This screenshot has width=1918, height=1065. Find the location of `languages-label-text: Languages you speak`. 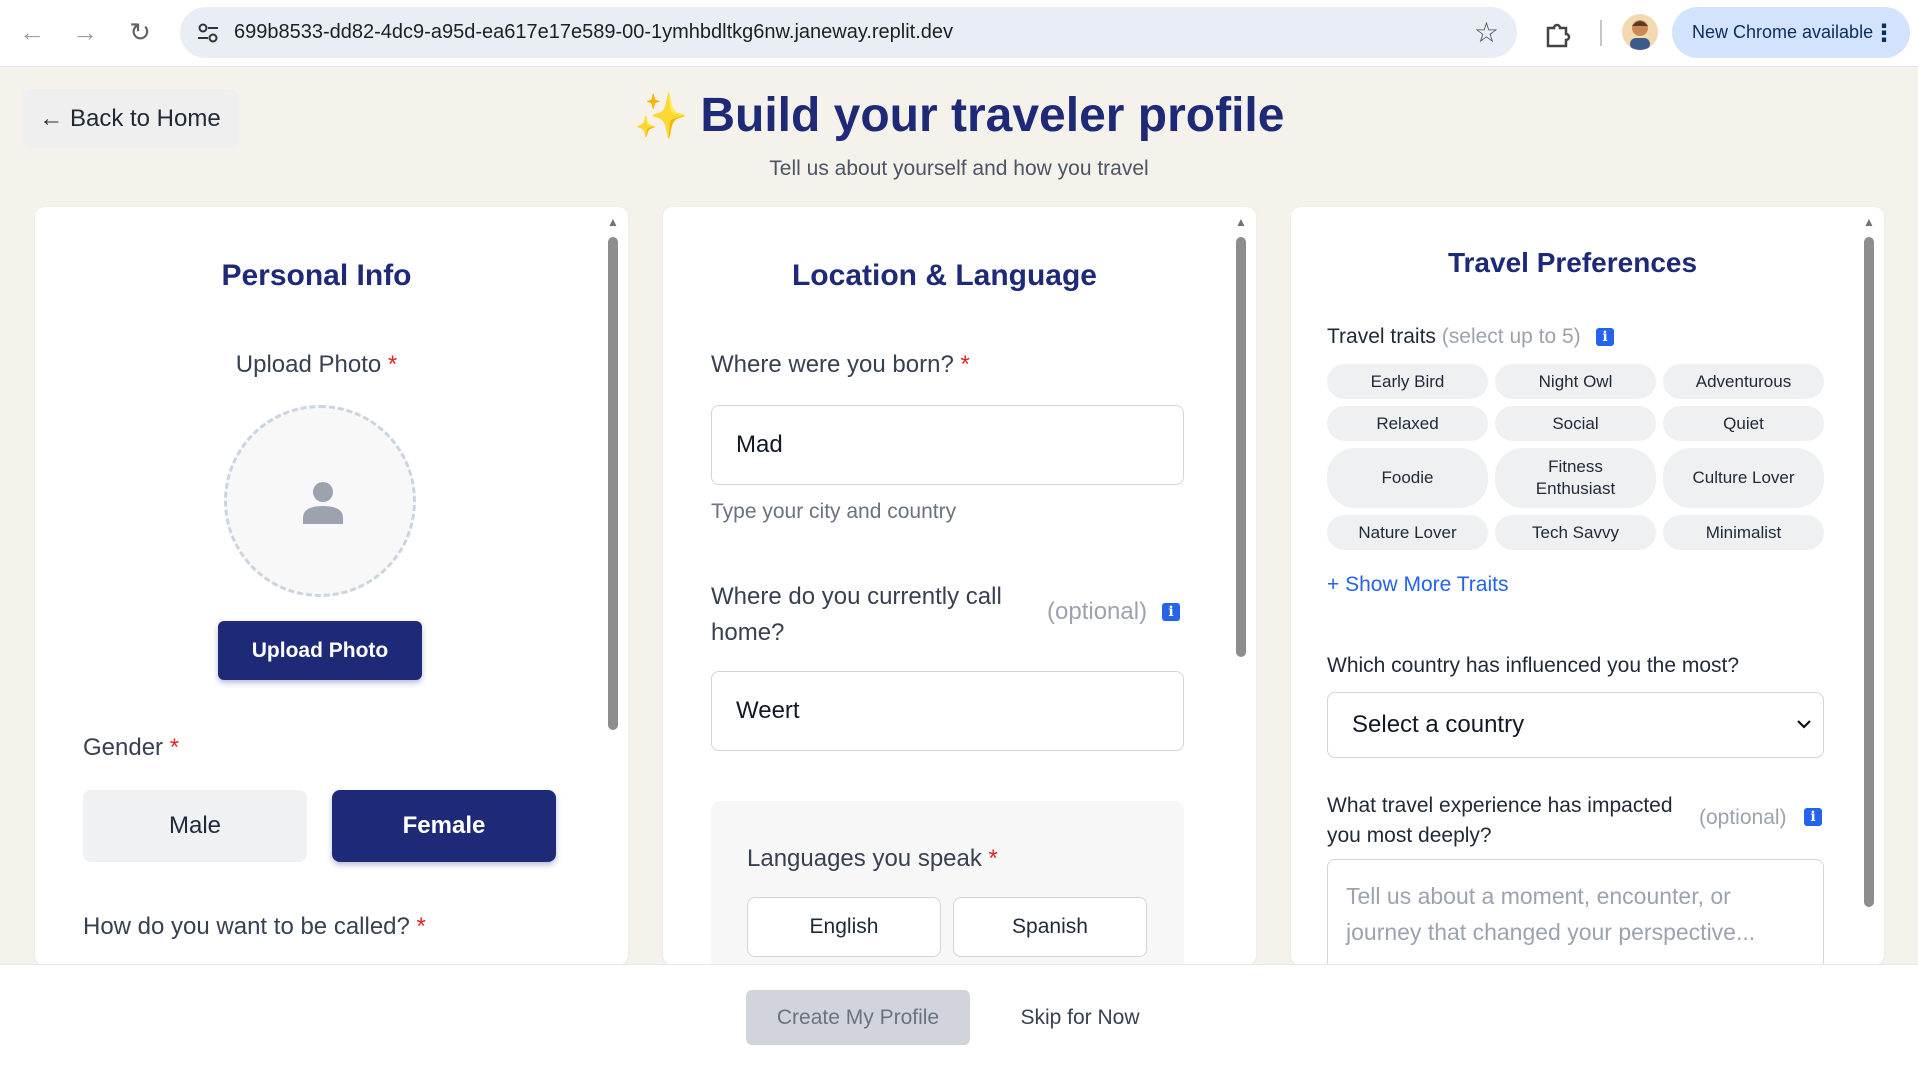

languages-label-text: Languages you speak is located at coordinates (864, 858).